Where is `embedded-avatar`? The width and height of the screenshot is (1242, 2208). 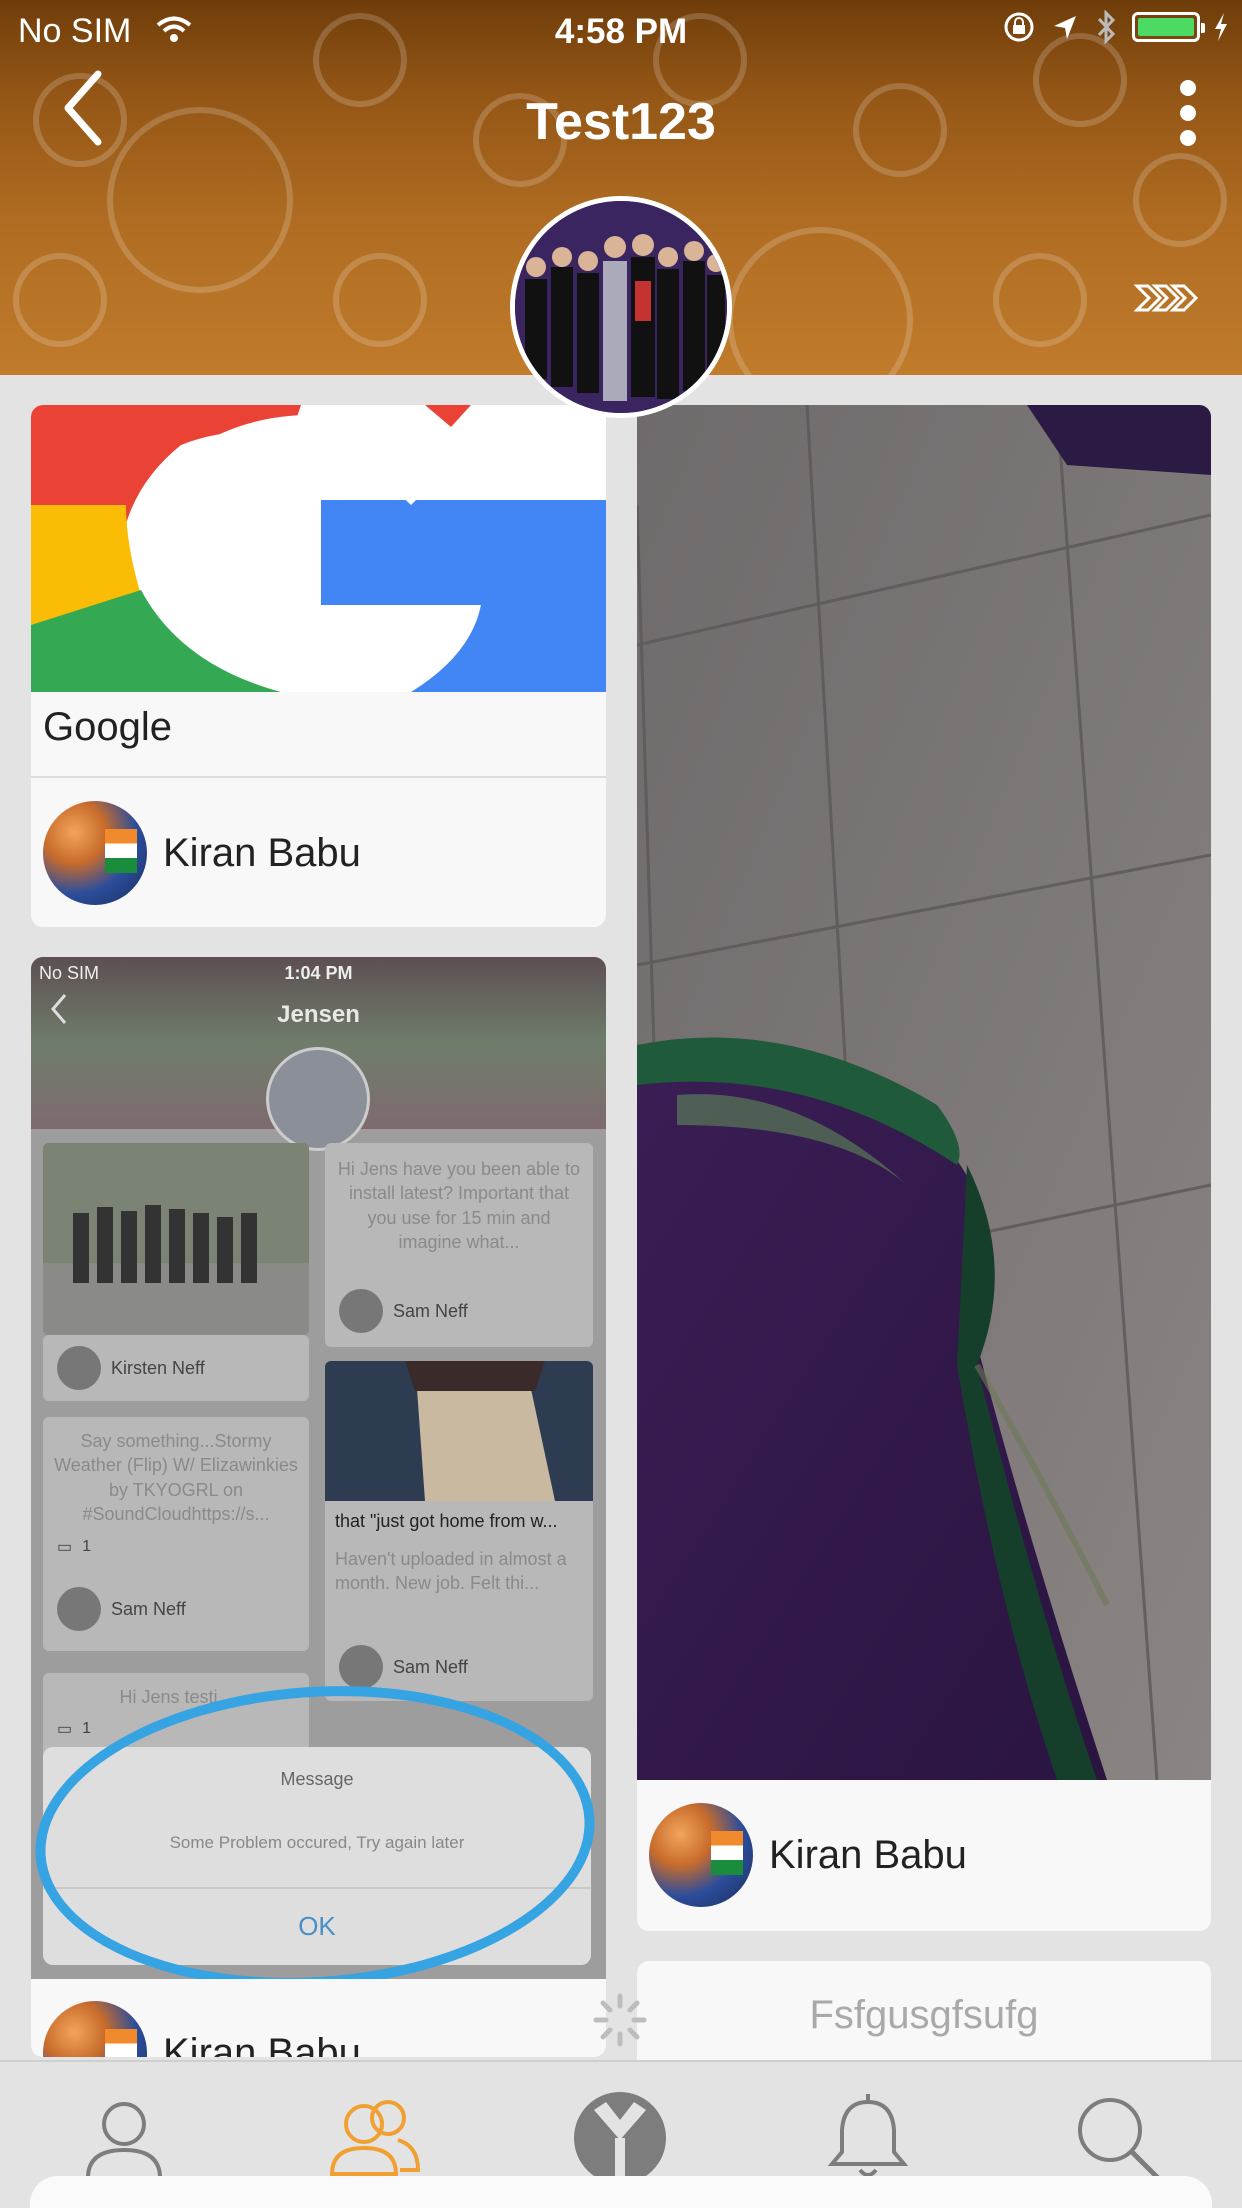 embedded-avatar is located at coordinates (318, 1099).